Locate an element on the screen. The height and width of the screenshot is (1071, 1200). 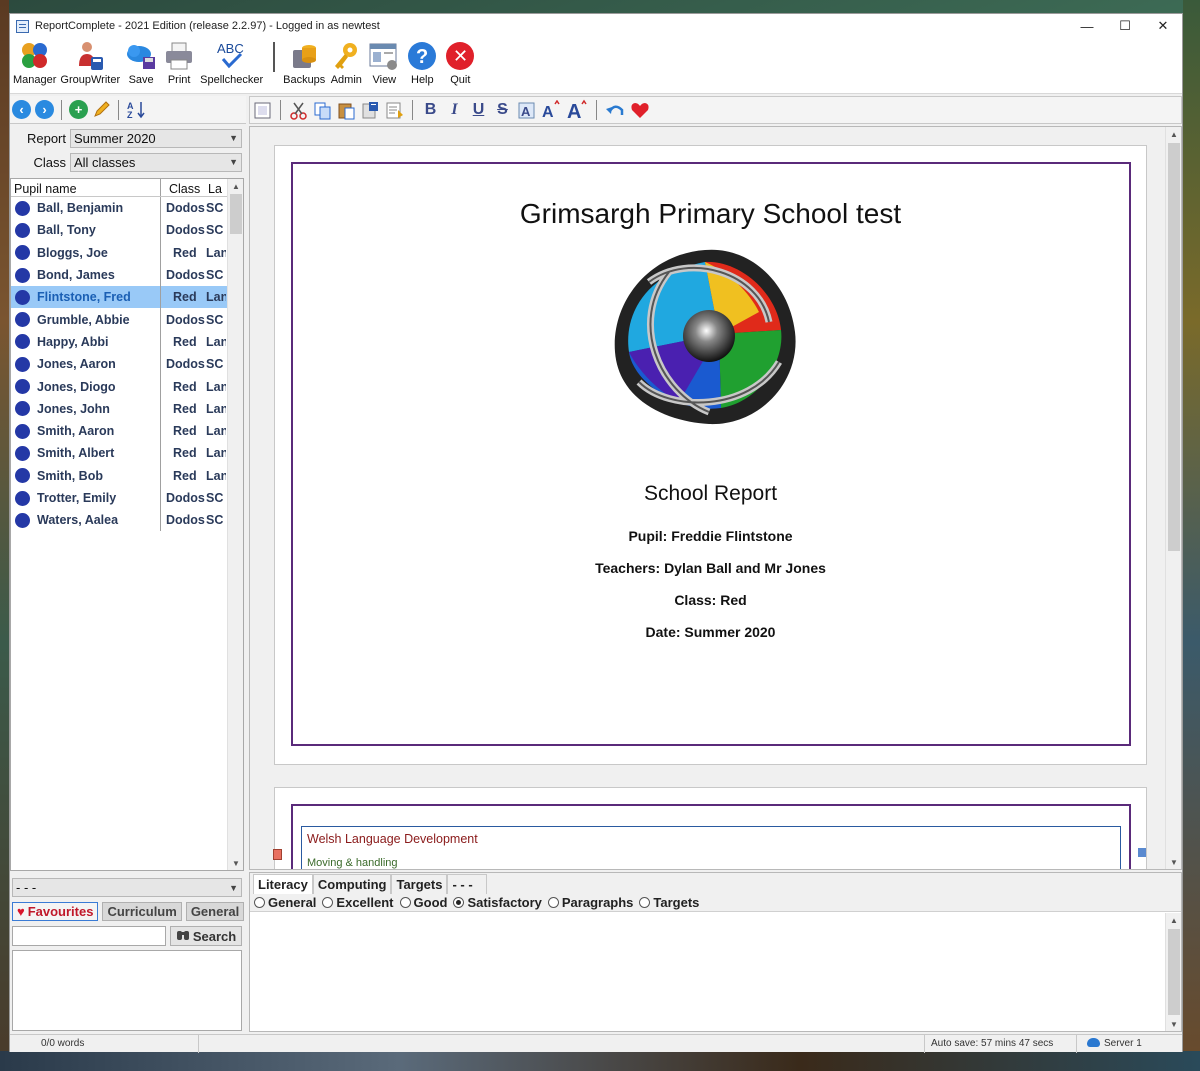
table-row: Bloggs, Joe Red Lan is located at coordinates (127, 252).